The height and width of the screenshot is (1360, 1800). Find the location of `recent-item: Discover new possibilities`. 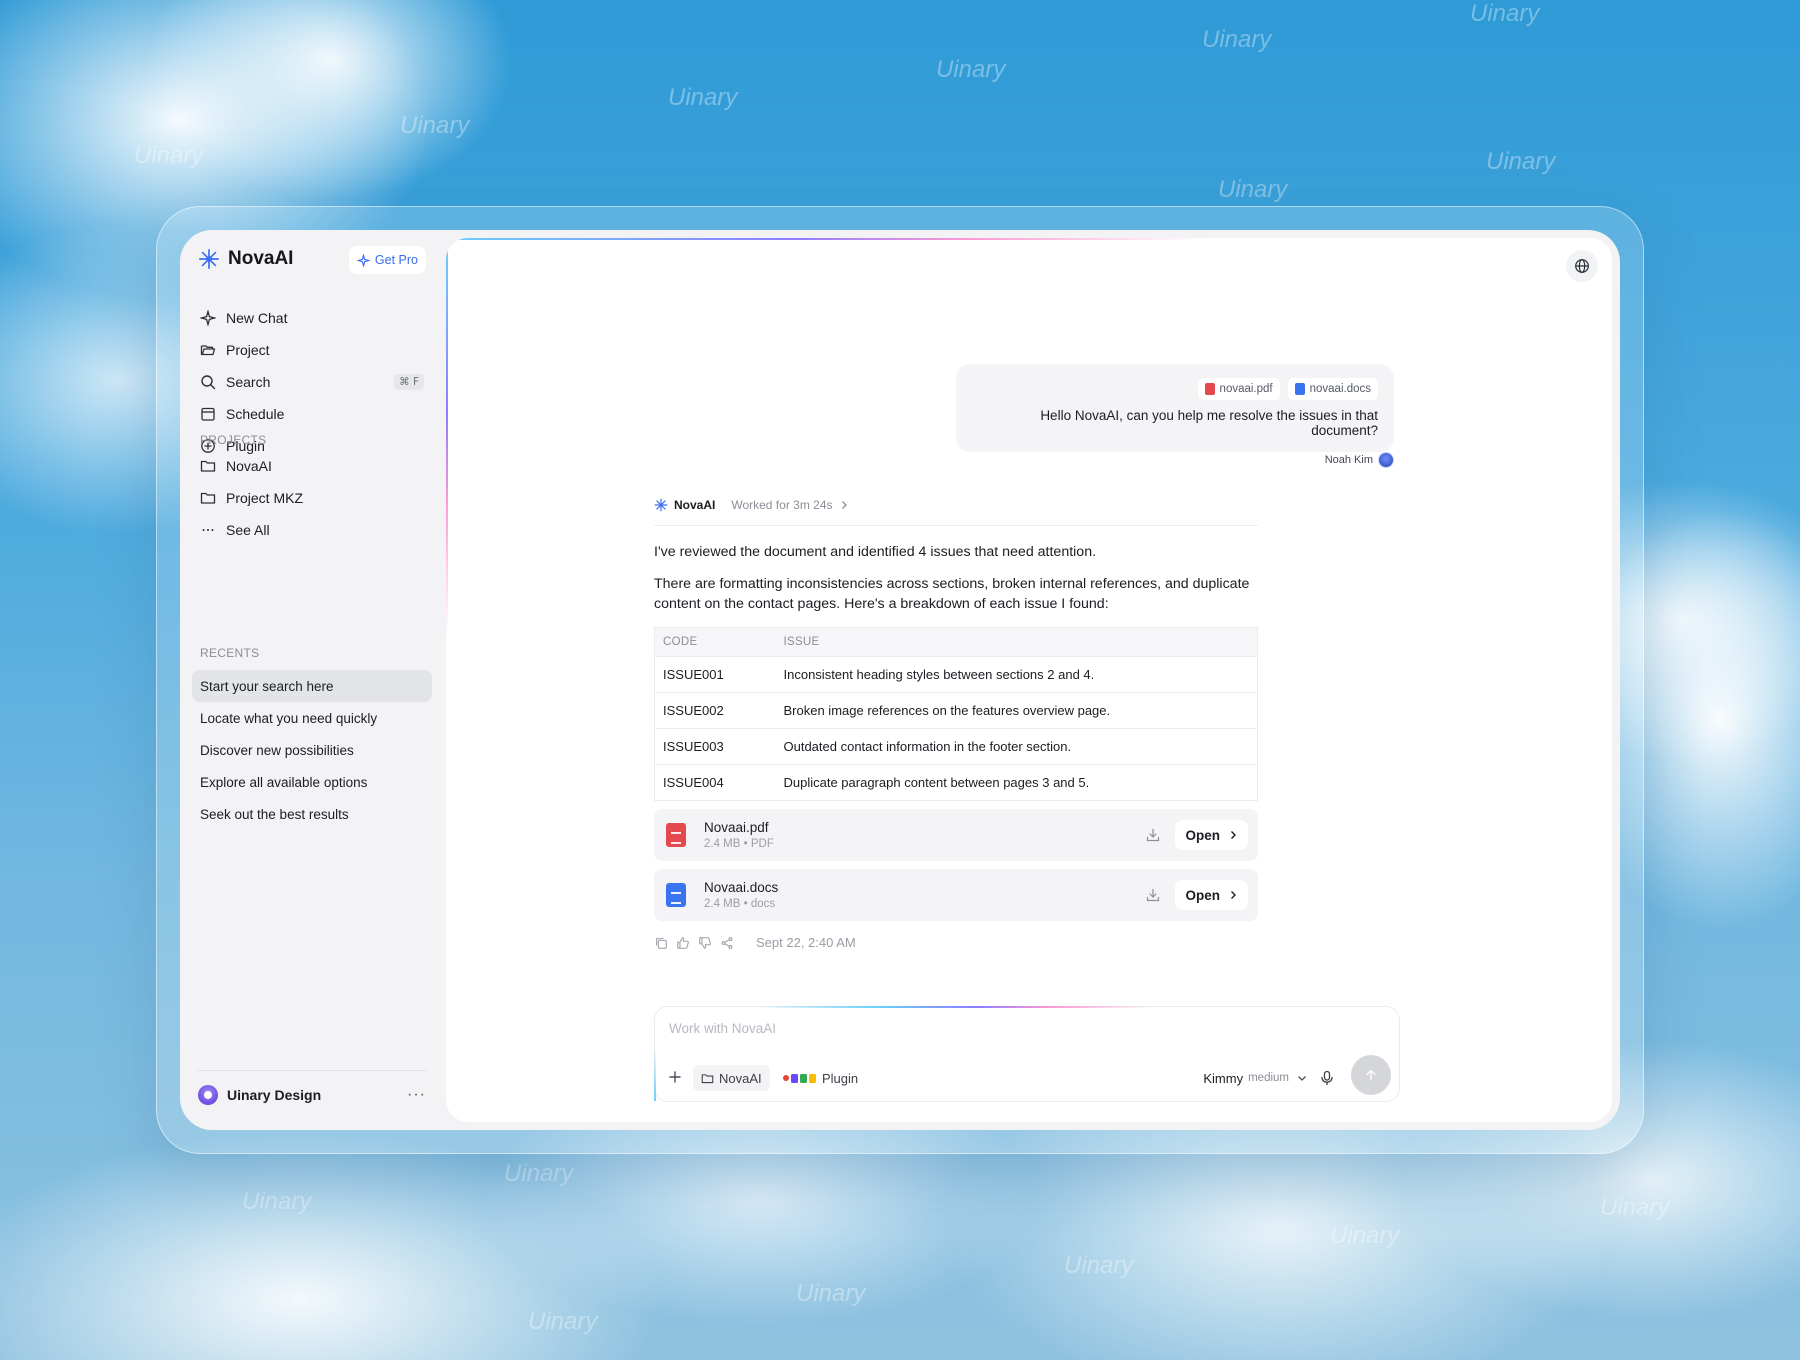

recent-item: Discover new possibilities is located at coordinates (312, 750).